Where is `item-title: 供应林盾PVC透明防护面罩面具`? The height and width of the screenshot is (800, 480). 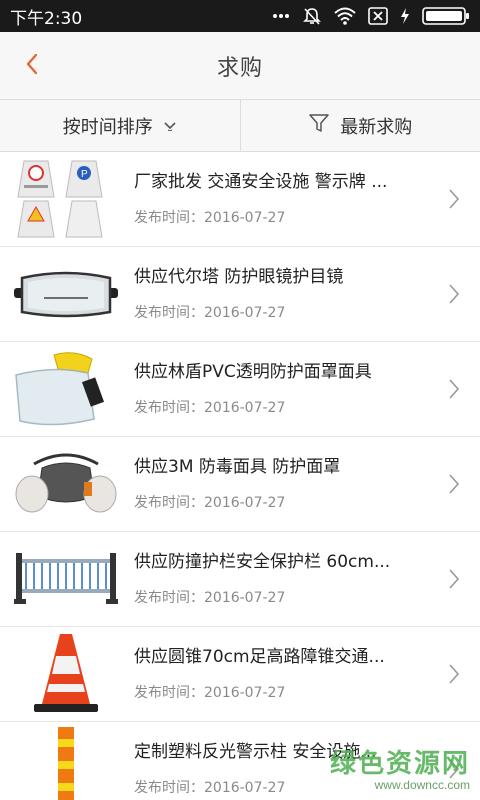 item-title: 供应林盾PVC透明防护面罩面具 is located at coordinates (253, 372).